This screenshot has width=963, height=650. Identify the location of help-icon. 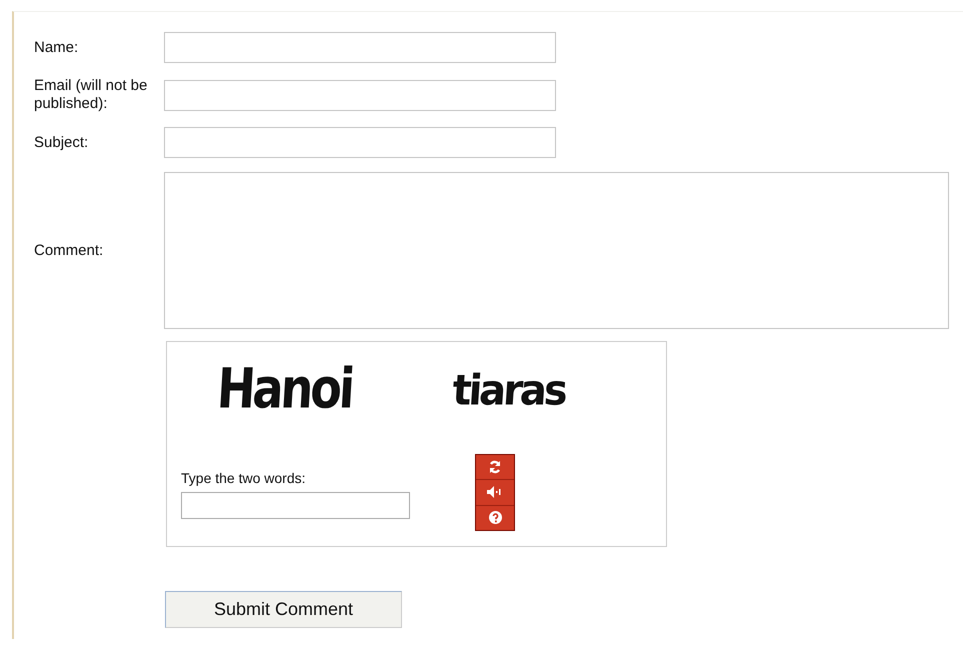
(495, 517).